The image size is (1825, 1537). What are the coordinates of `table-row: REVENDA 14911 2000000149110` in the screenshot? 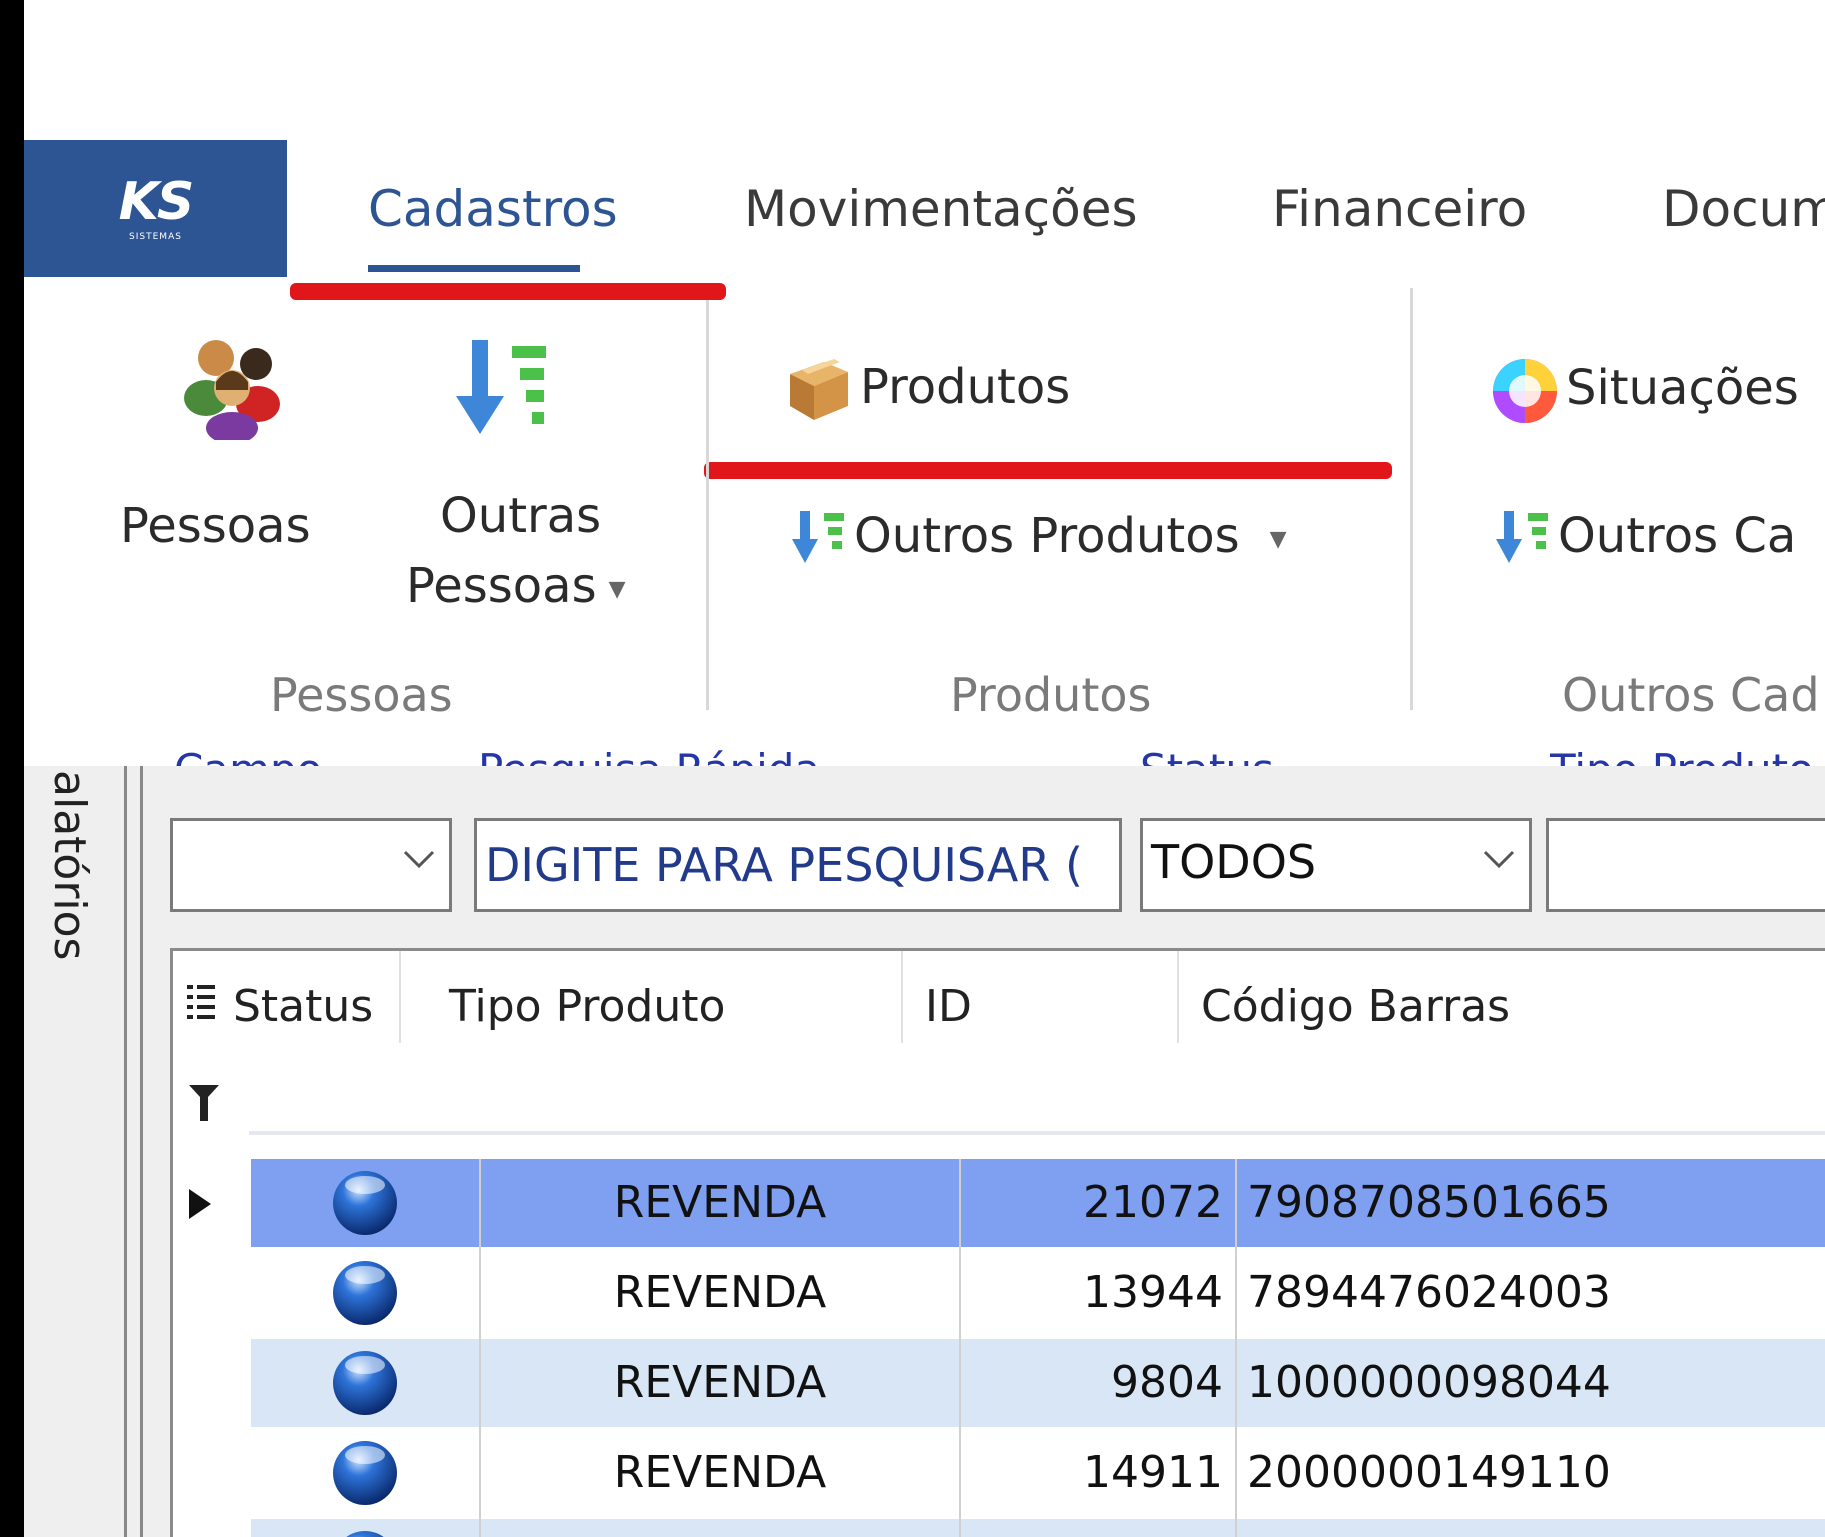 It's located at (1038, 1473).